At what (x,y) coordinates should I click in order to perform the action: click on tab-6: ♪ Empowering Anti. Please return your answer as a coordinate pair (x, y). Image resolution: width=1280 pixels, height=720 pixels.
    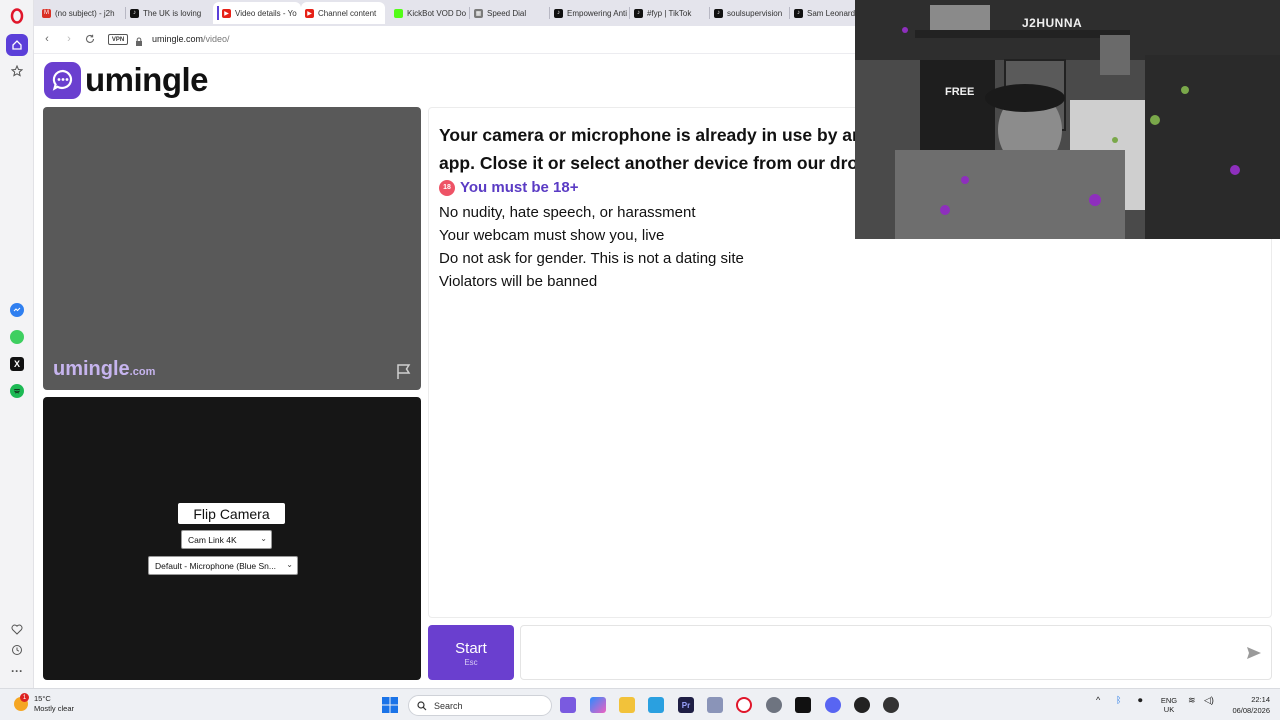
    Looking at the image, I should click on (590, 13).